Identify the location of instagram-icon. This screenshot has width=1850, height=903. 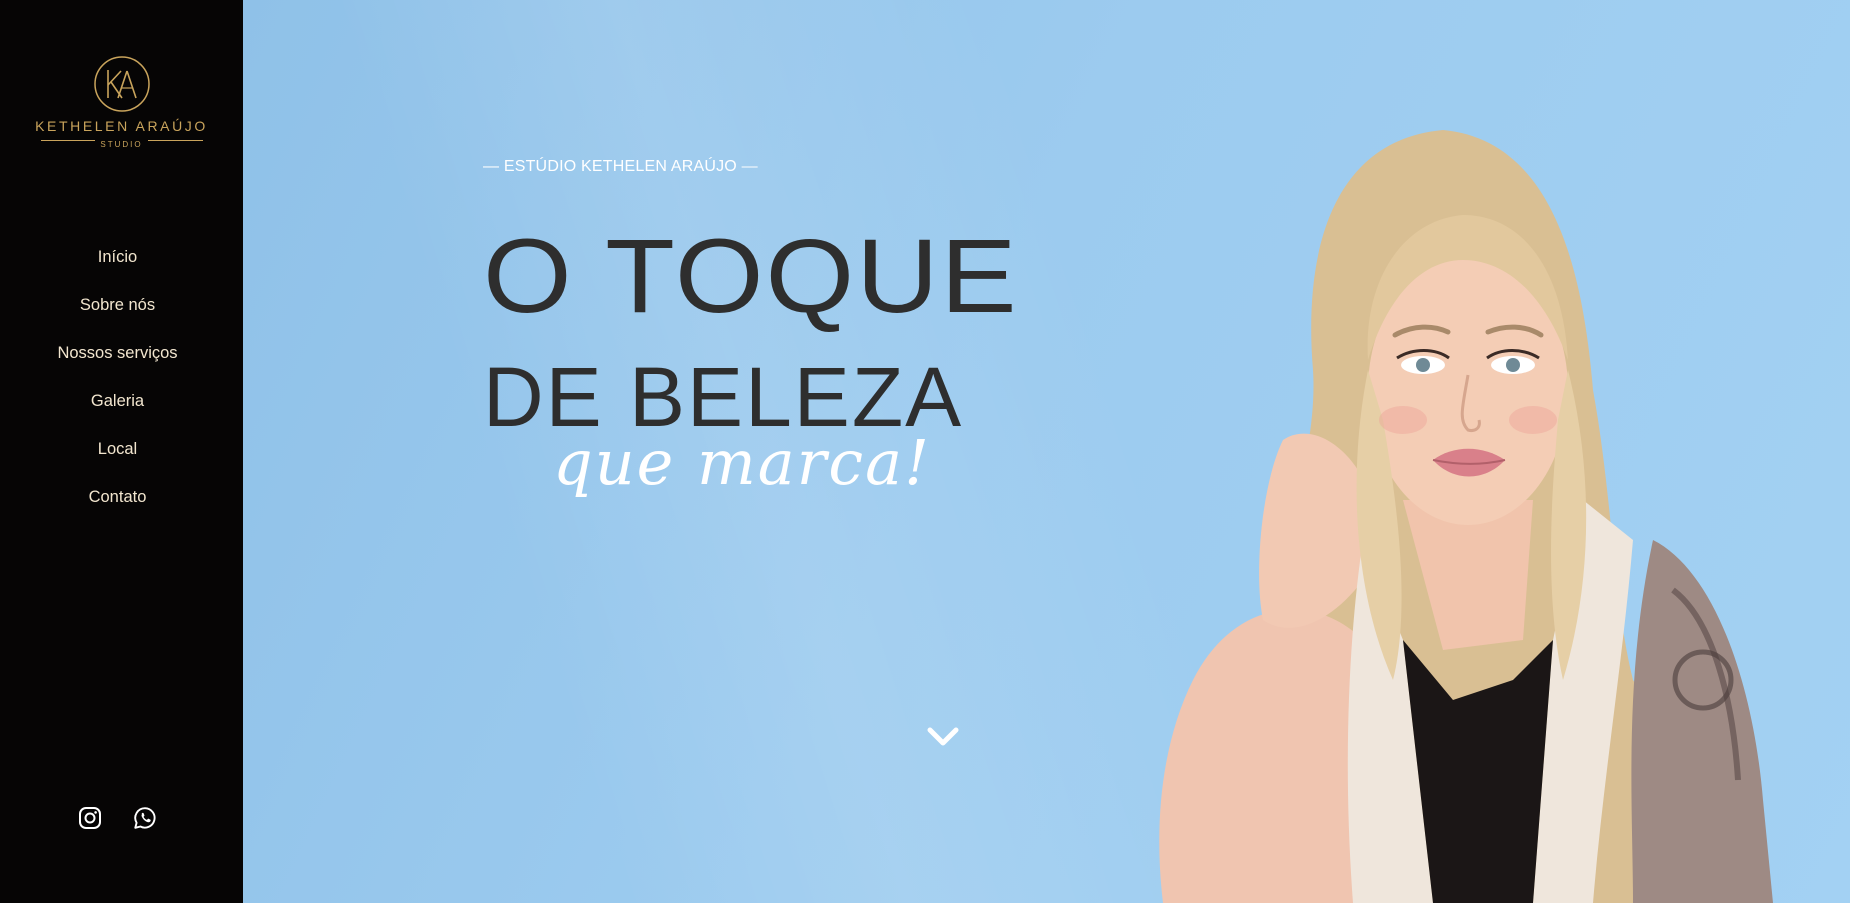
(90, 818).